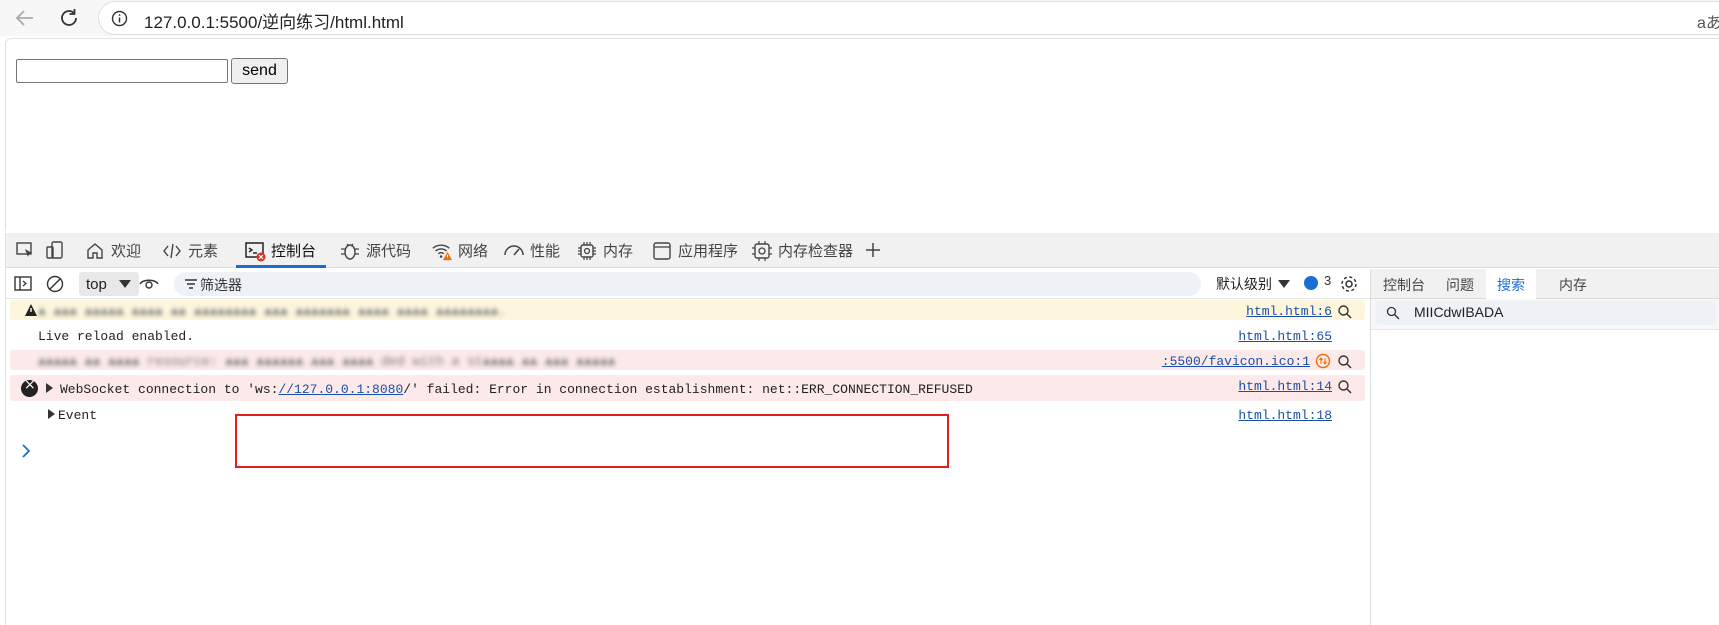  I want to click on code-icon, so click(172, 251).